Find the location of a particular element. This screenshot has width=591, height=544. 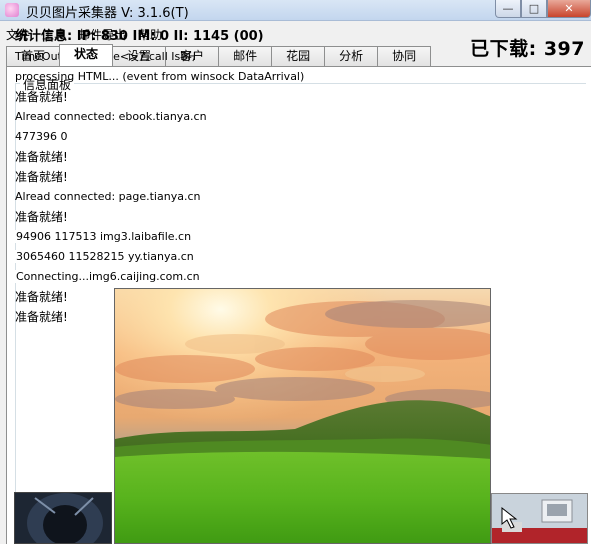

window-controls: — □ ✕ is located at coordinates (543, 9).